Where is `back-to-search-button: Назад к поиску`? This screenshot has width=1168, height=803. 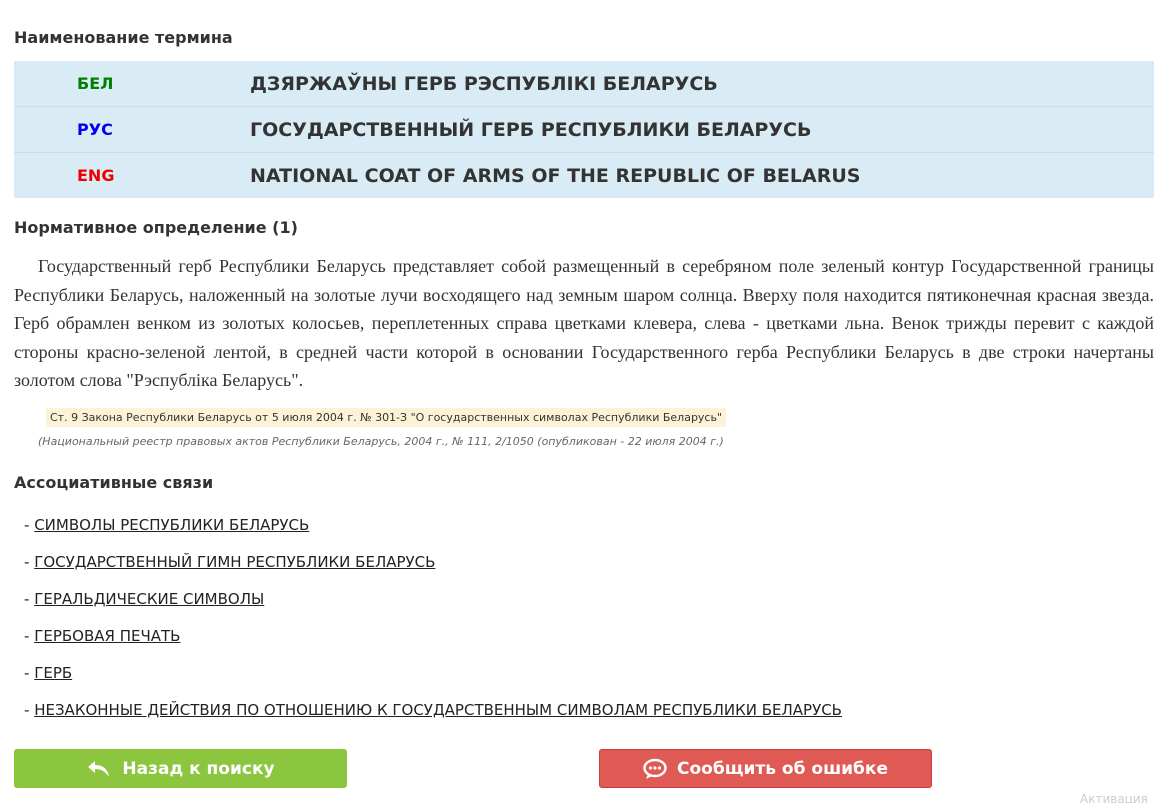
back-to-search-button: Назад к поиску is located at coordinates (180, 768).